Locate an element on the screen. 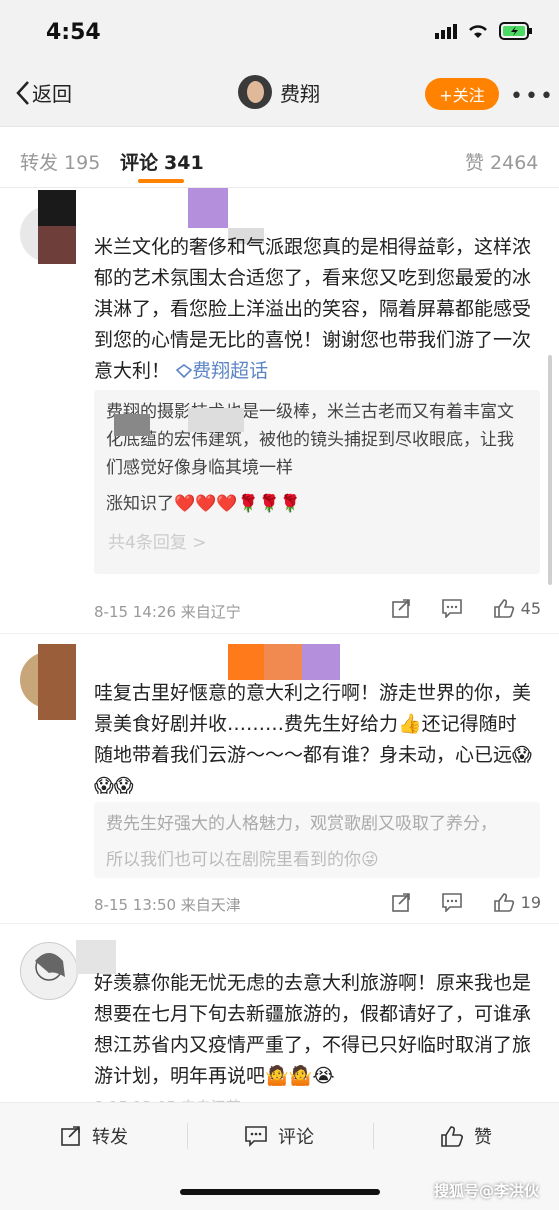  sketch-portrait-icon is located at coordinates (50, 967).